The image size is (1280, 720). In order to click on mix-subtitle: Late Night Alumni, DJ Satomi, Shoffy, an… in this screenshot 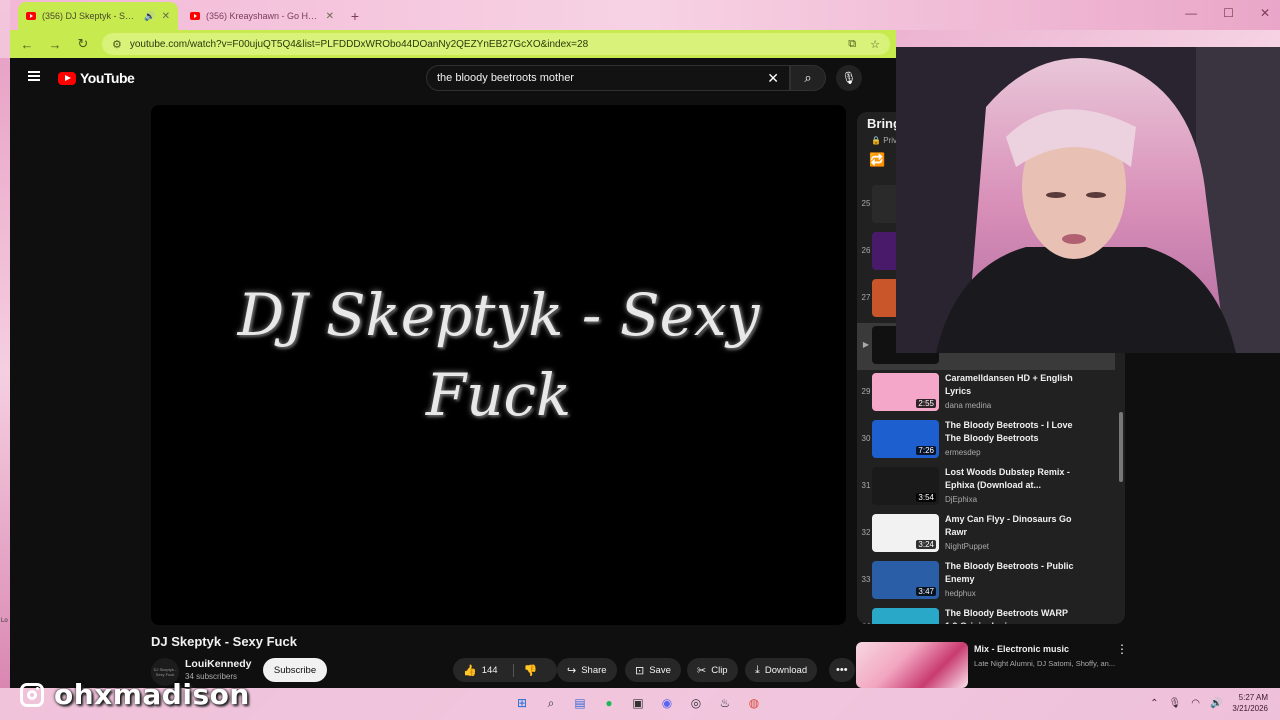, I will do `click(1045, 663)`.